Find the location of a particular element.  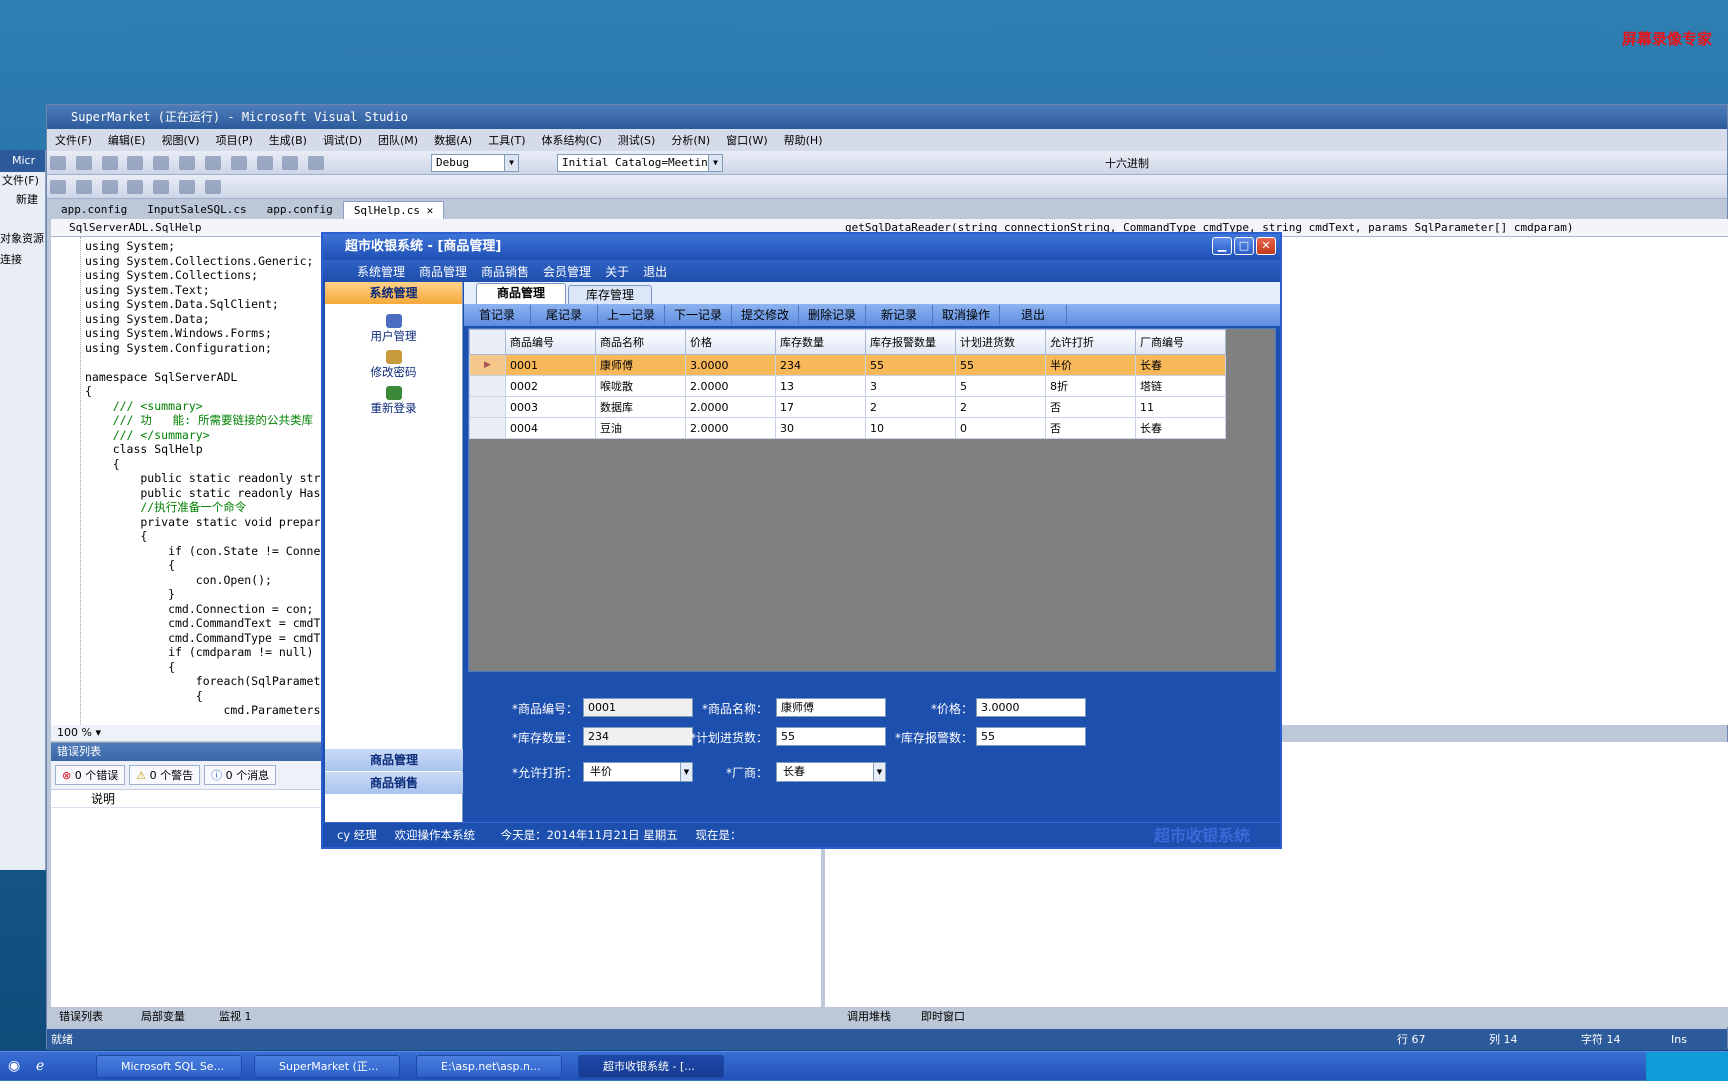

table-row: 0003 数据库 2.0000 17 2 2 否 11 is located at coordinates (847, 407).